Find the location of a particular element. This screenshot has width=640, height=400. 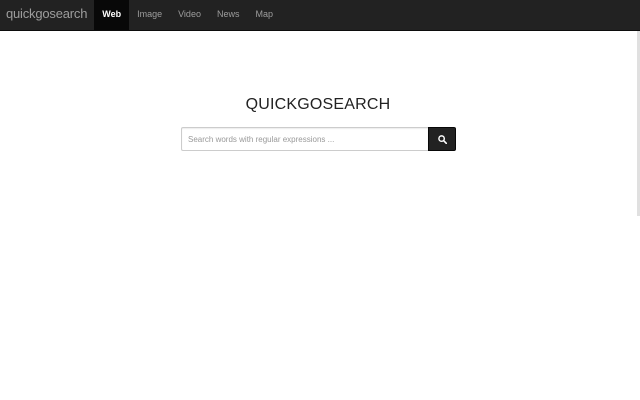

brand-link: quickgosearch is located at coordinates (47, 15).